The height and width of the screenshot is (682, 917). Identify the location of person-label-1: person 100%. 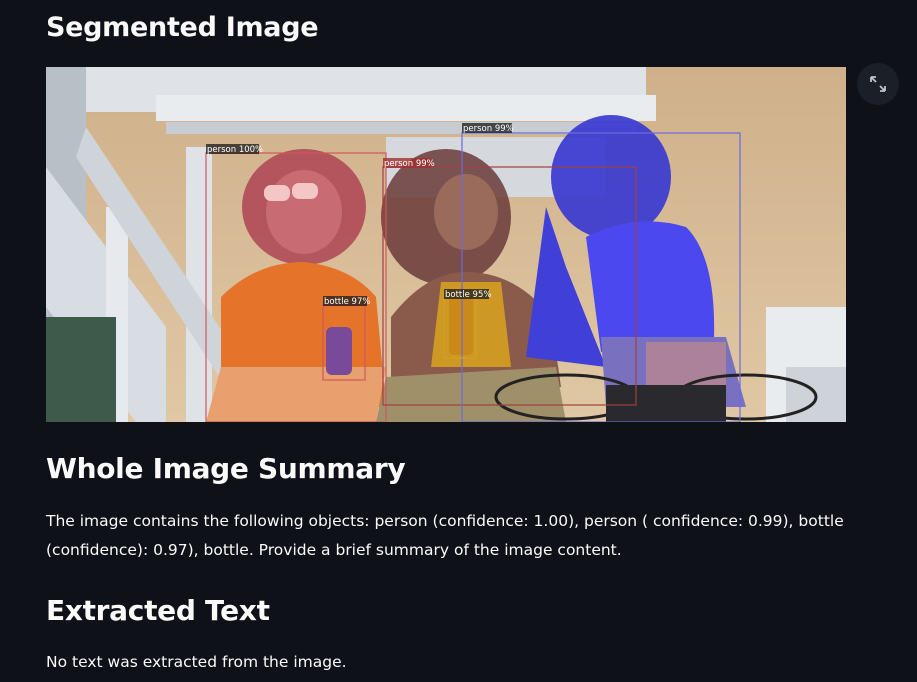
(235, 150).